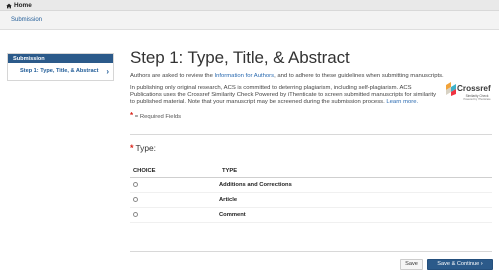 Image resolution: width=499 pixels, height=275 pixels. Describe the element at coordinates (135, 214) in the screenshot. I see `radio-comment` at that location.